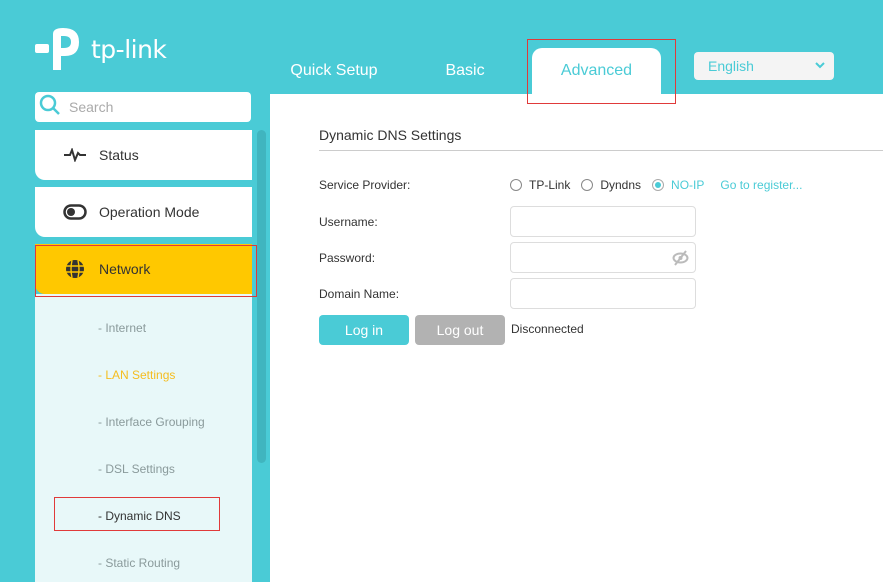  I want to click on tab-quick-setup: Quick Setup, so click(334, 71).